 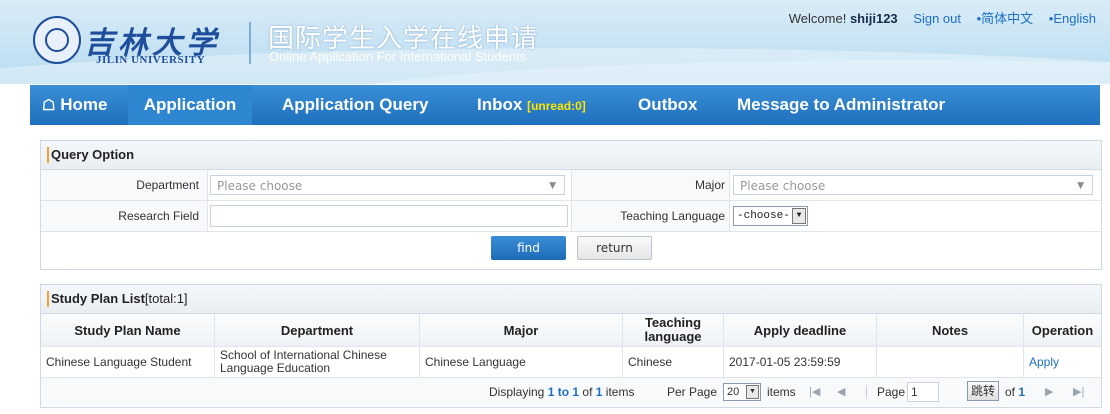 What do you see at coordinates (673, 330) in the screenshot?
I see `col-teaching-language: Teaching language` at bounding box center [673, 330].